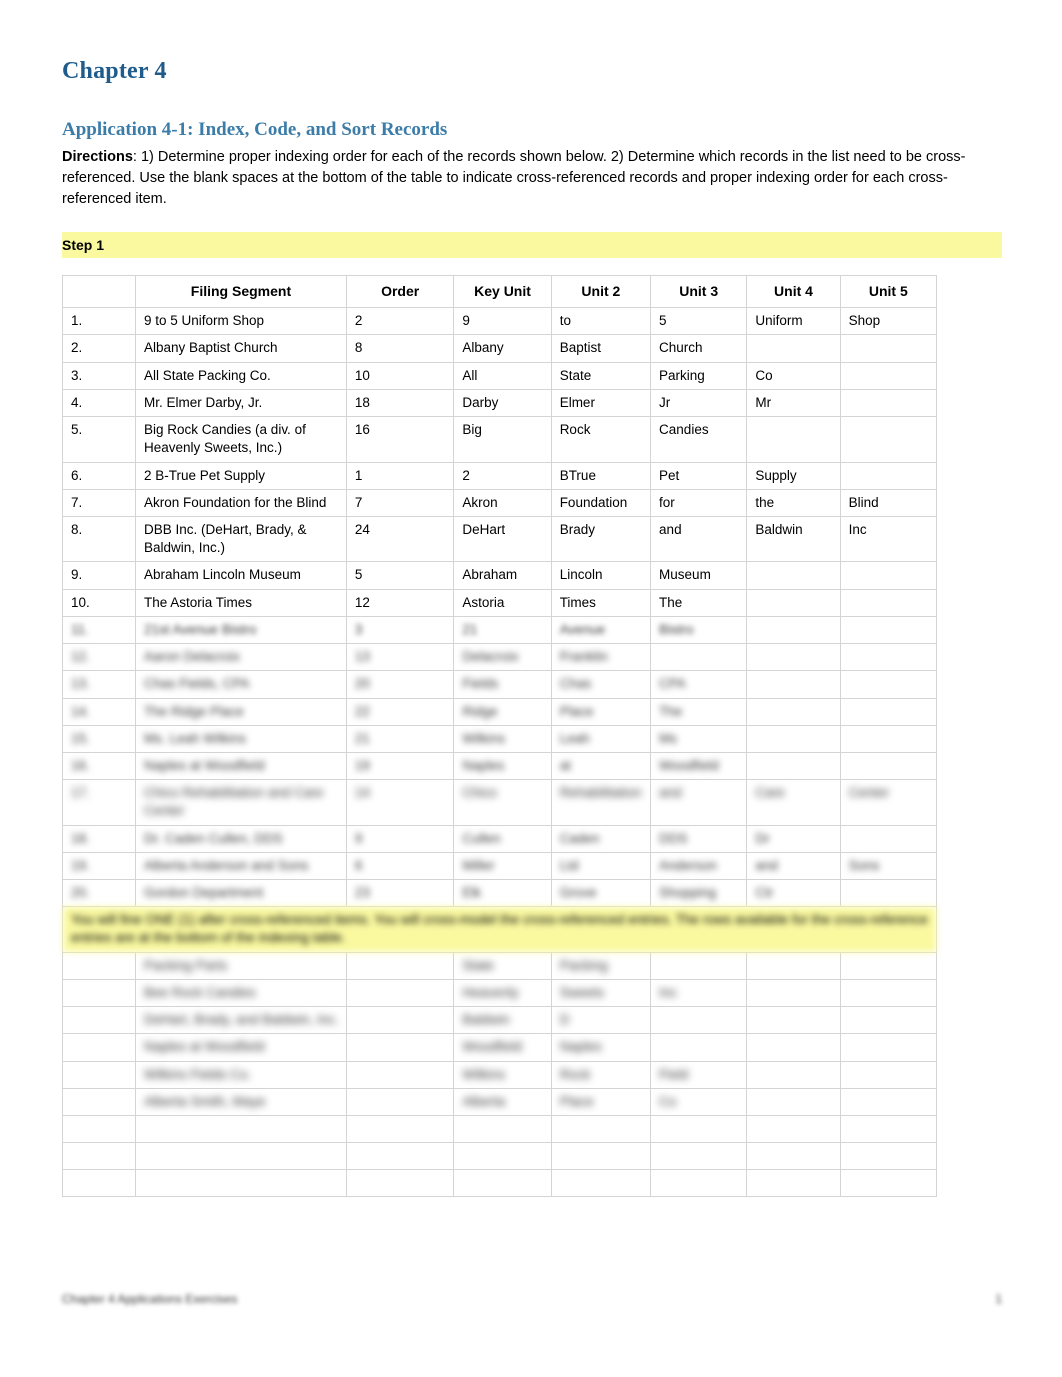 This screenshot has width=1062, height=1377. I want to click on row-number: 3., so click(99, 375).